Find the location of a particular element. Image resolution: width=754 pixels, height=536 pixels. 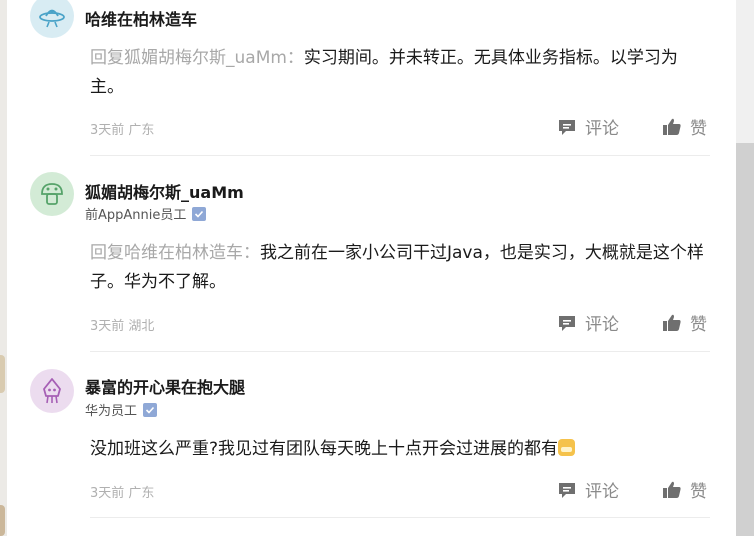

comment-body: 没加班这么严重?我见过有团队每天晚上十点开会过进展的都有 is located at coordinates (324, 449).